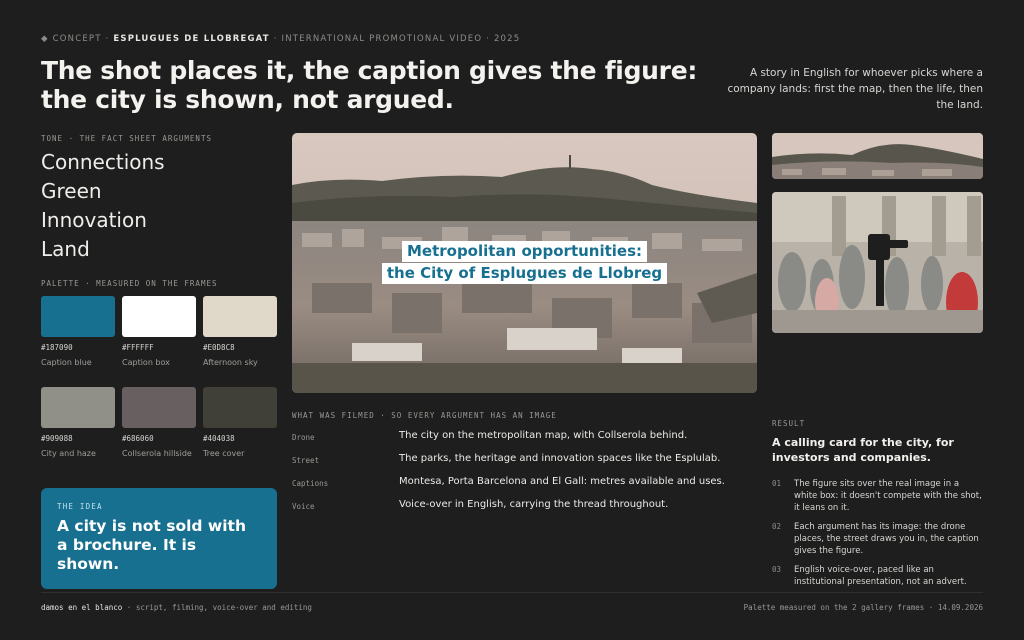 Image resolution: width=1024 pixels, height=640 pixels. Describe the element at coordinates (157, 453) in the screenshot. I see `swatch-name: Collserola hillside` at that location.